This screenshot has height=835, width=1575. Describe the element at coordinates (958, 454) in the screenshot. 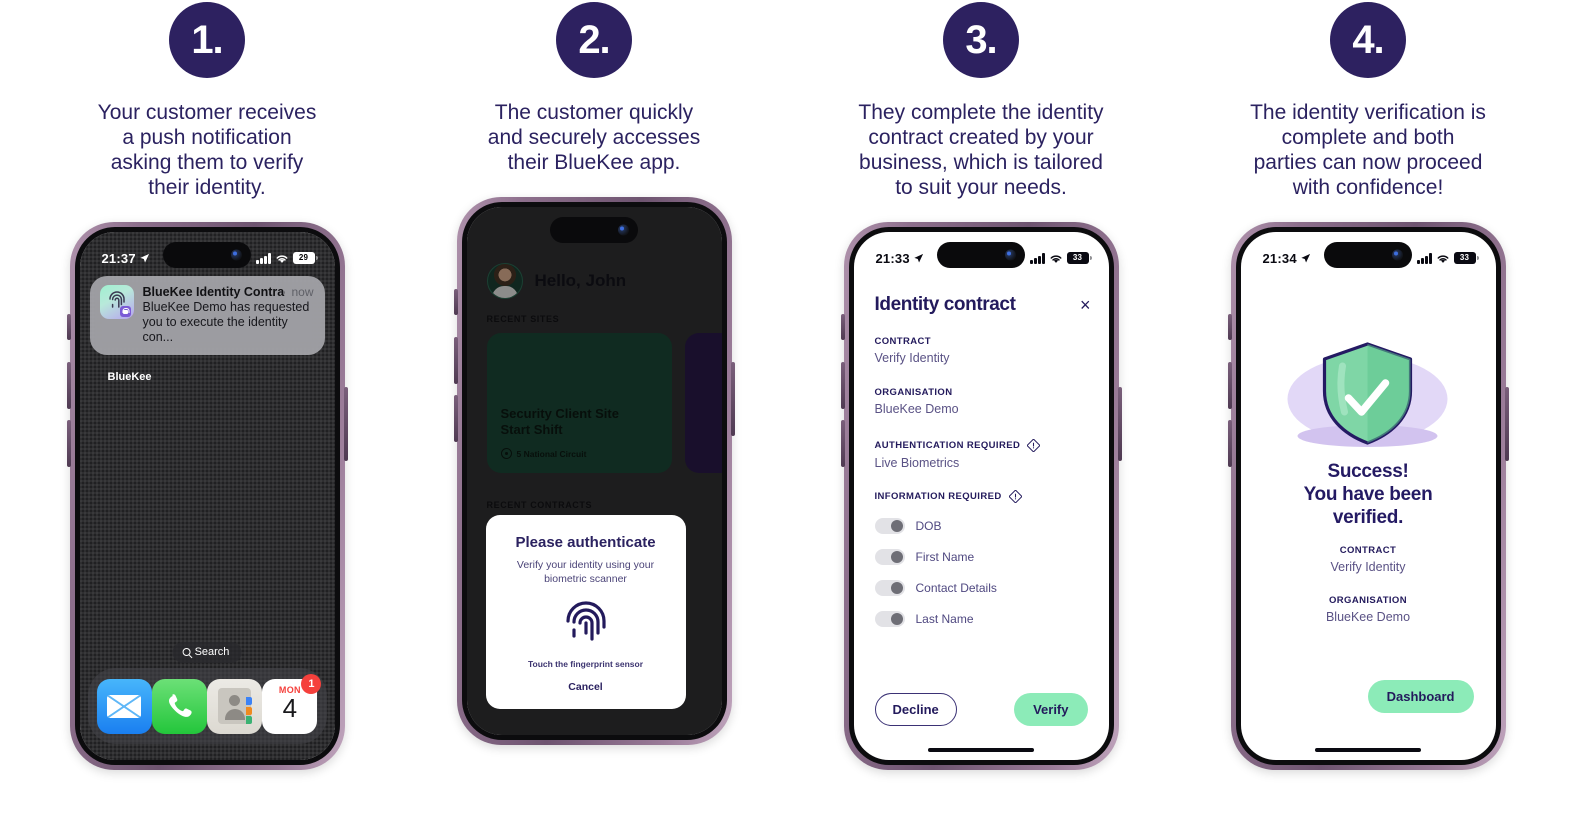

I see `field-authentication-required: AUTHENTICATION REQUIRED Live Biometrics` at that location.